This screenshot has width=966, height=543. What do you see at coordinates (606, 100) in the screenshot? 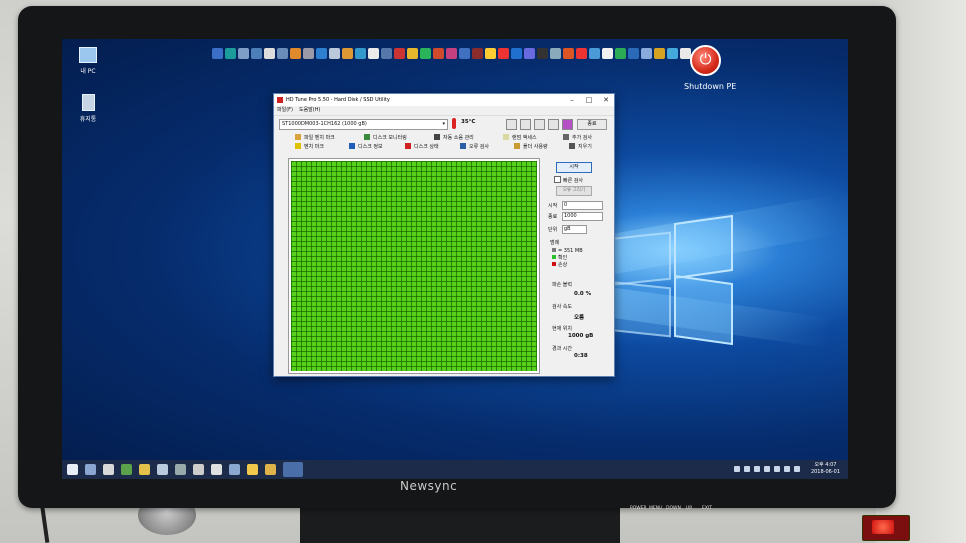
I see `close-button: ✕` at bounding box center [606, 100].